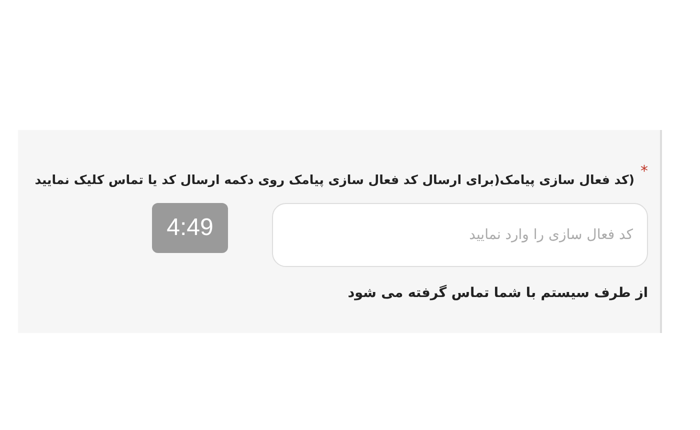  Describe the element at coordinates (334, 179) in the screenshot. I see `field-label: (کد فعال سازی پیامک(برای ارسال کد فعال سازی پیامک روی دکمه ارسال کد یا تماس کلیک نمایید` at that location.